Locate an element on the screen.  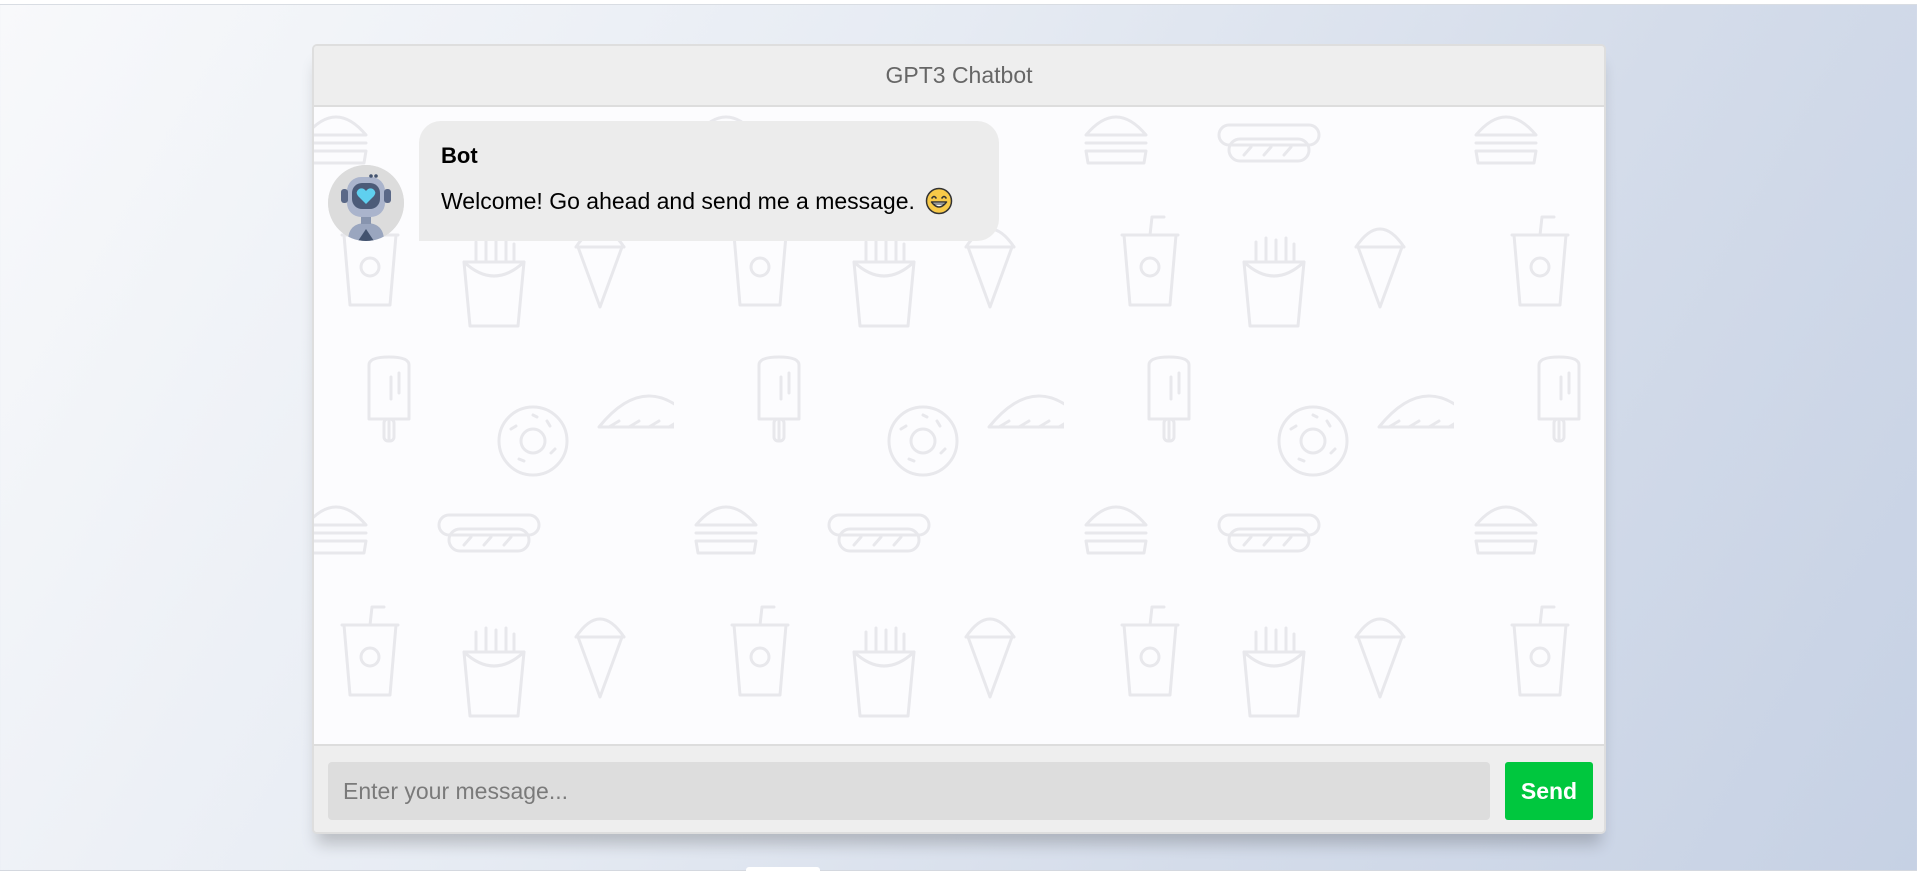
message-composer: Send is located at coordinates (959, 788).